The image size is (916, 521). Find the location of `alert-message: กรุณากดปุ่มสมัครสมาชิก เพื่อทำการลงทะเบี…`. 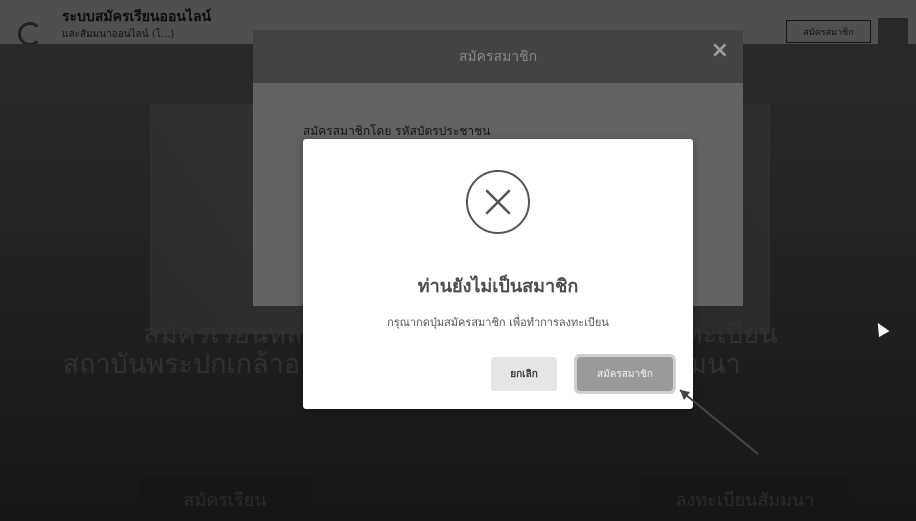

alert-message: กรุณากดปุ่มสมัครสมาชิก เพื่อทำการลงทะเบี… is located at coordinates (498, 322).